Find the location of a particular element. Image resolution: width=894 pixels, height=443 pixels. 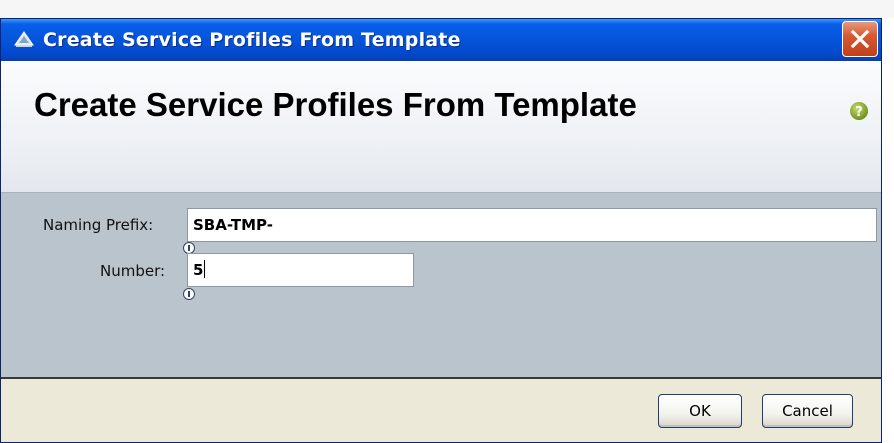

page-title: Create Service Profiles From Template is located at coordinates (335, 104).